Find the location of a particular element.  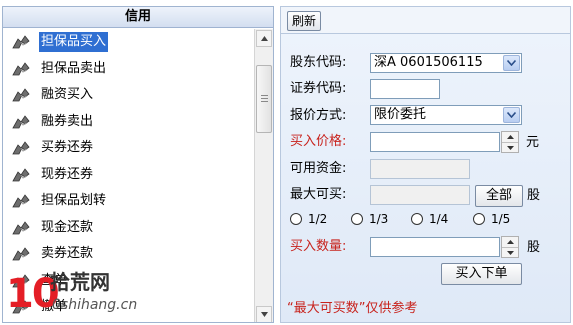

ratio-radio: 1/4 is located at coordinates (429, 219).